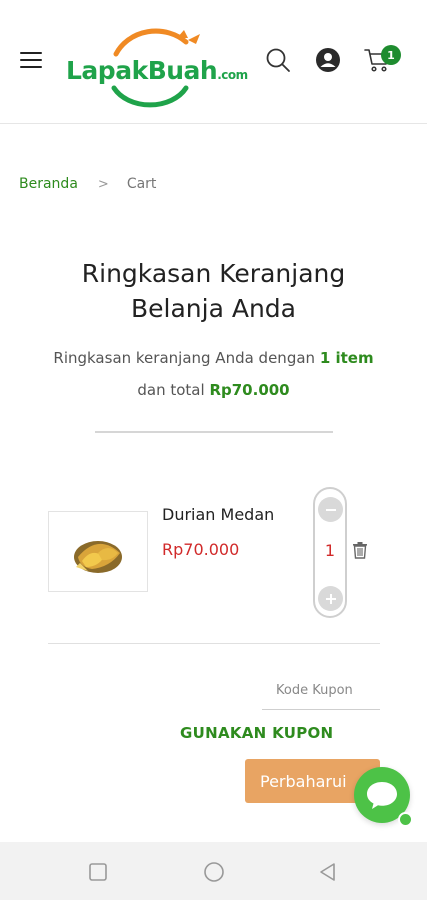 The height and width of the screenshot is (900, 427). I want to click on page-title-line1: Ringkasan Keranjang, so click(213, 273).